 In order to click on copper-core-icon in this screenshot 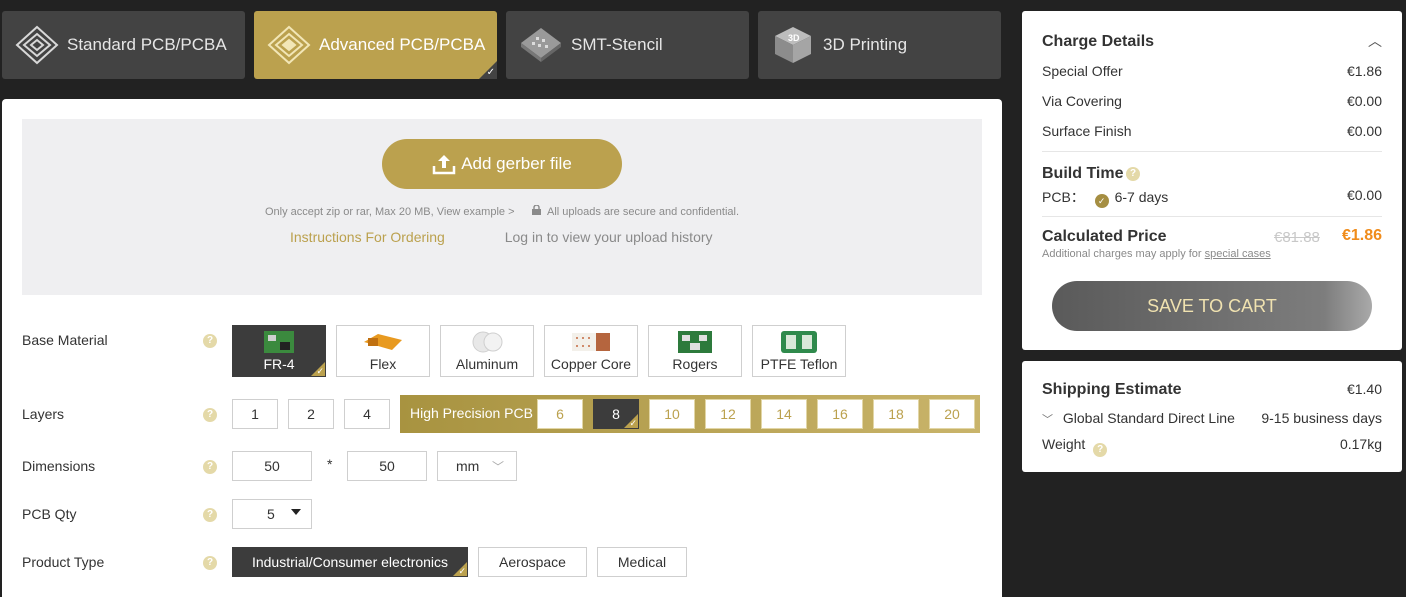, I will do `click(591, 342)`.